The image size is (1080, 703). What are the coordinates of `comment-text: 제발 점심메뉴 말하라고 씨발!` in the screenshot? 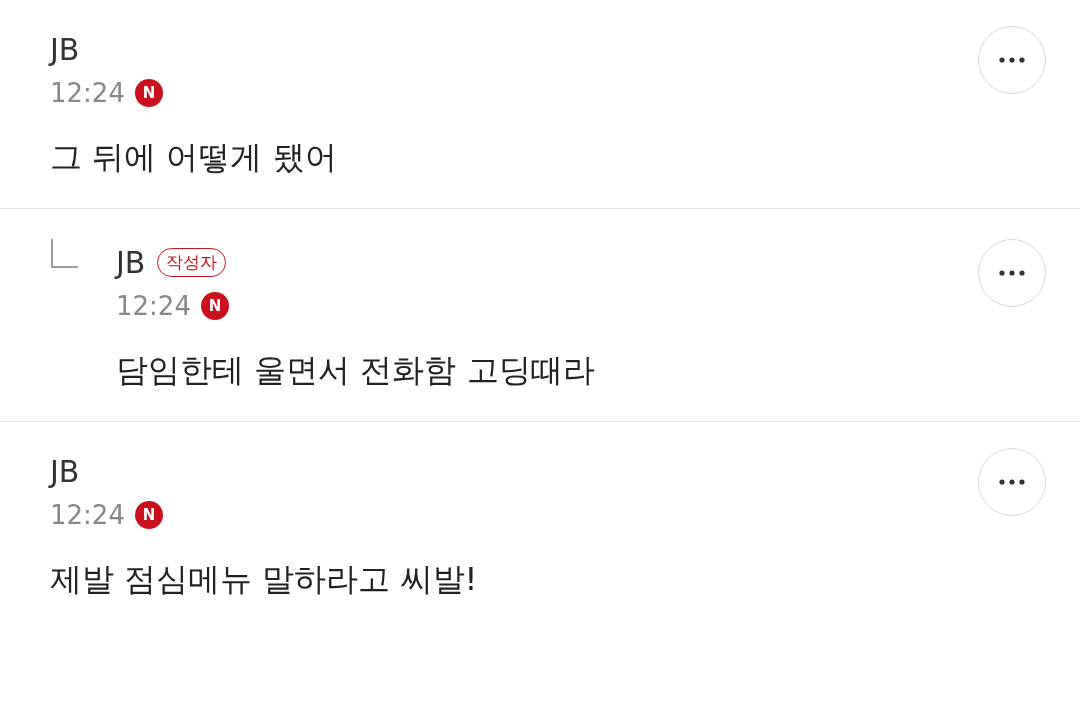 It's located at (264, 579).